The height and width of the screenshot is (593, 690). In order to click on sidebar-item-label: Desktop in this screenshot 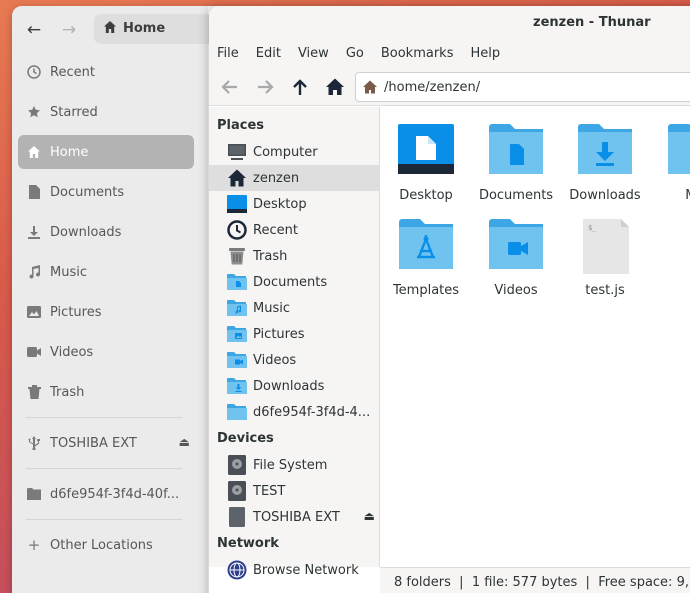, I will do `click(280, 204)`.